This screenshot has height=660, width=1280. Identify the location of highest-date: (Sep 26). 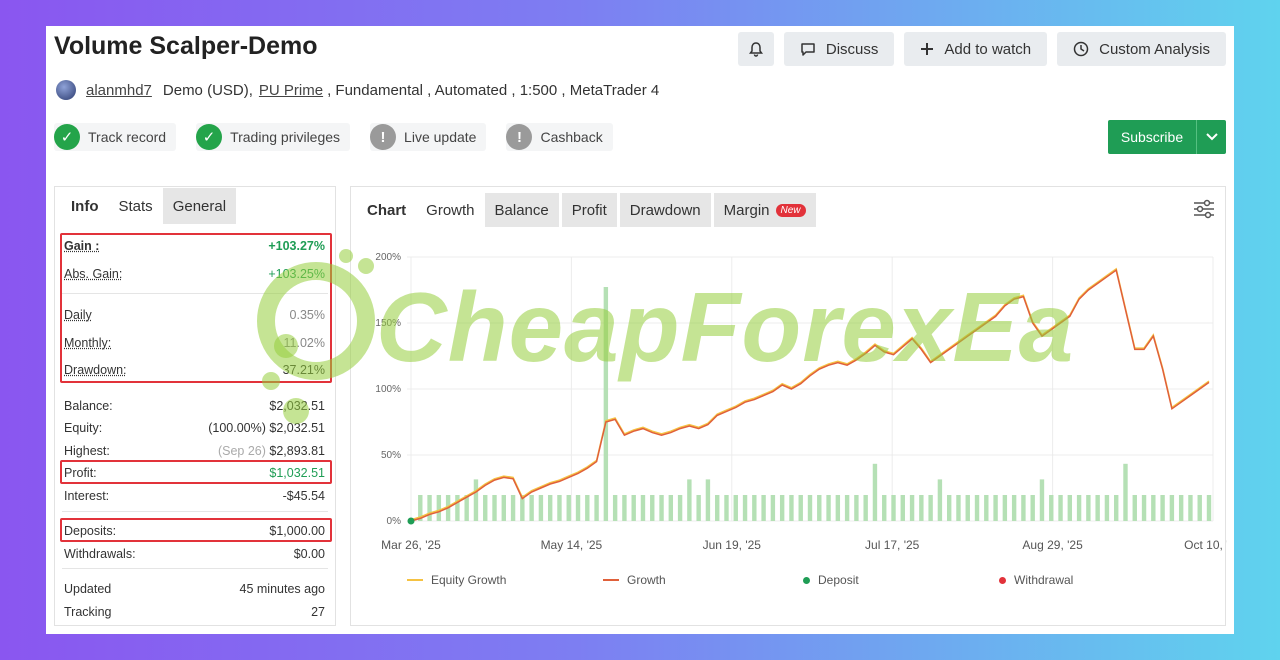
(241, 451).